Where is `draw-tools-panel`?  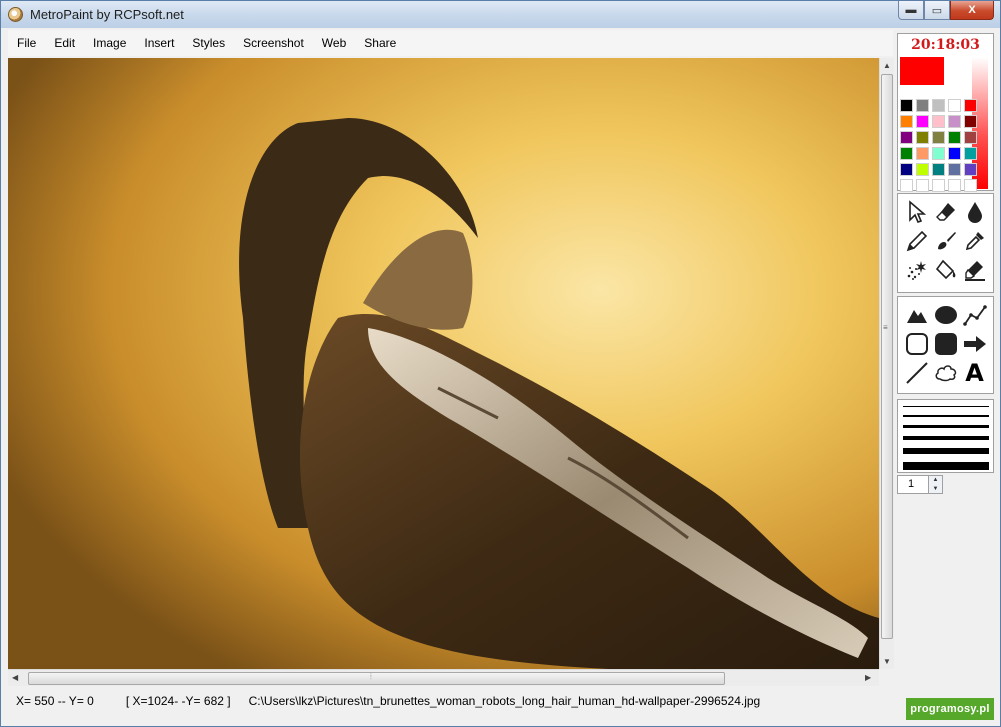 draw-tools-panel is located at coordinates (945, 243).